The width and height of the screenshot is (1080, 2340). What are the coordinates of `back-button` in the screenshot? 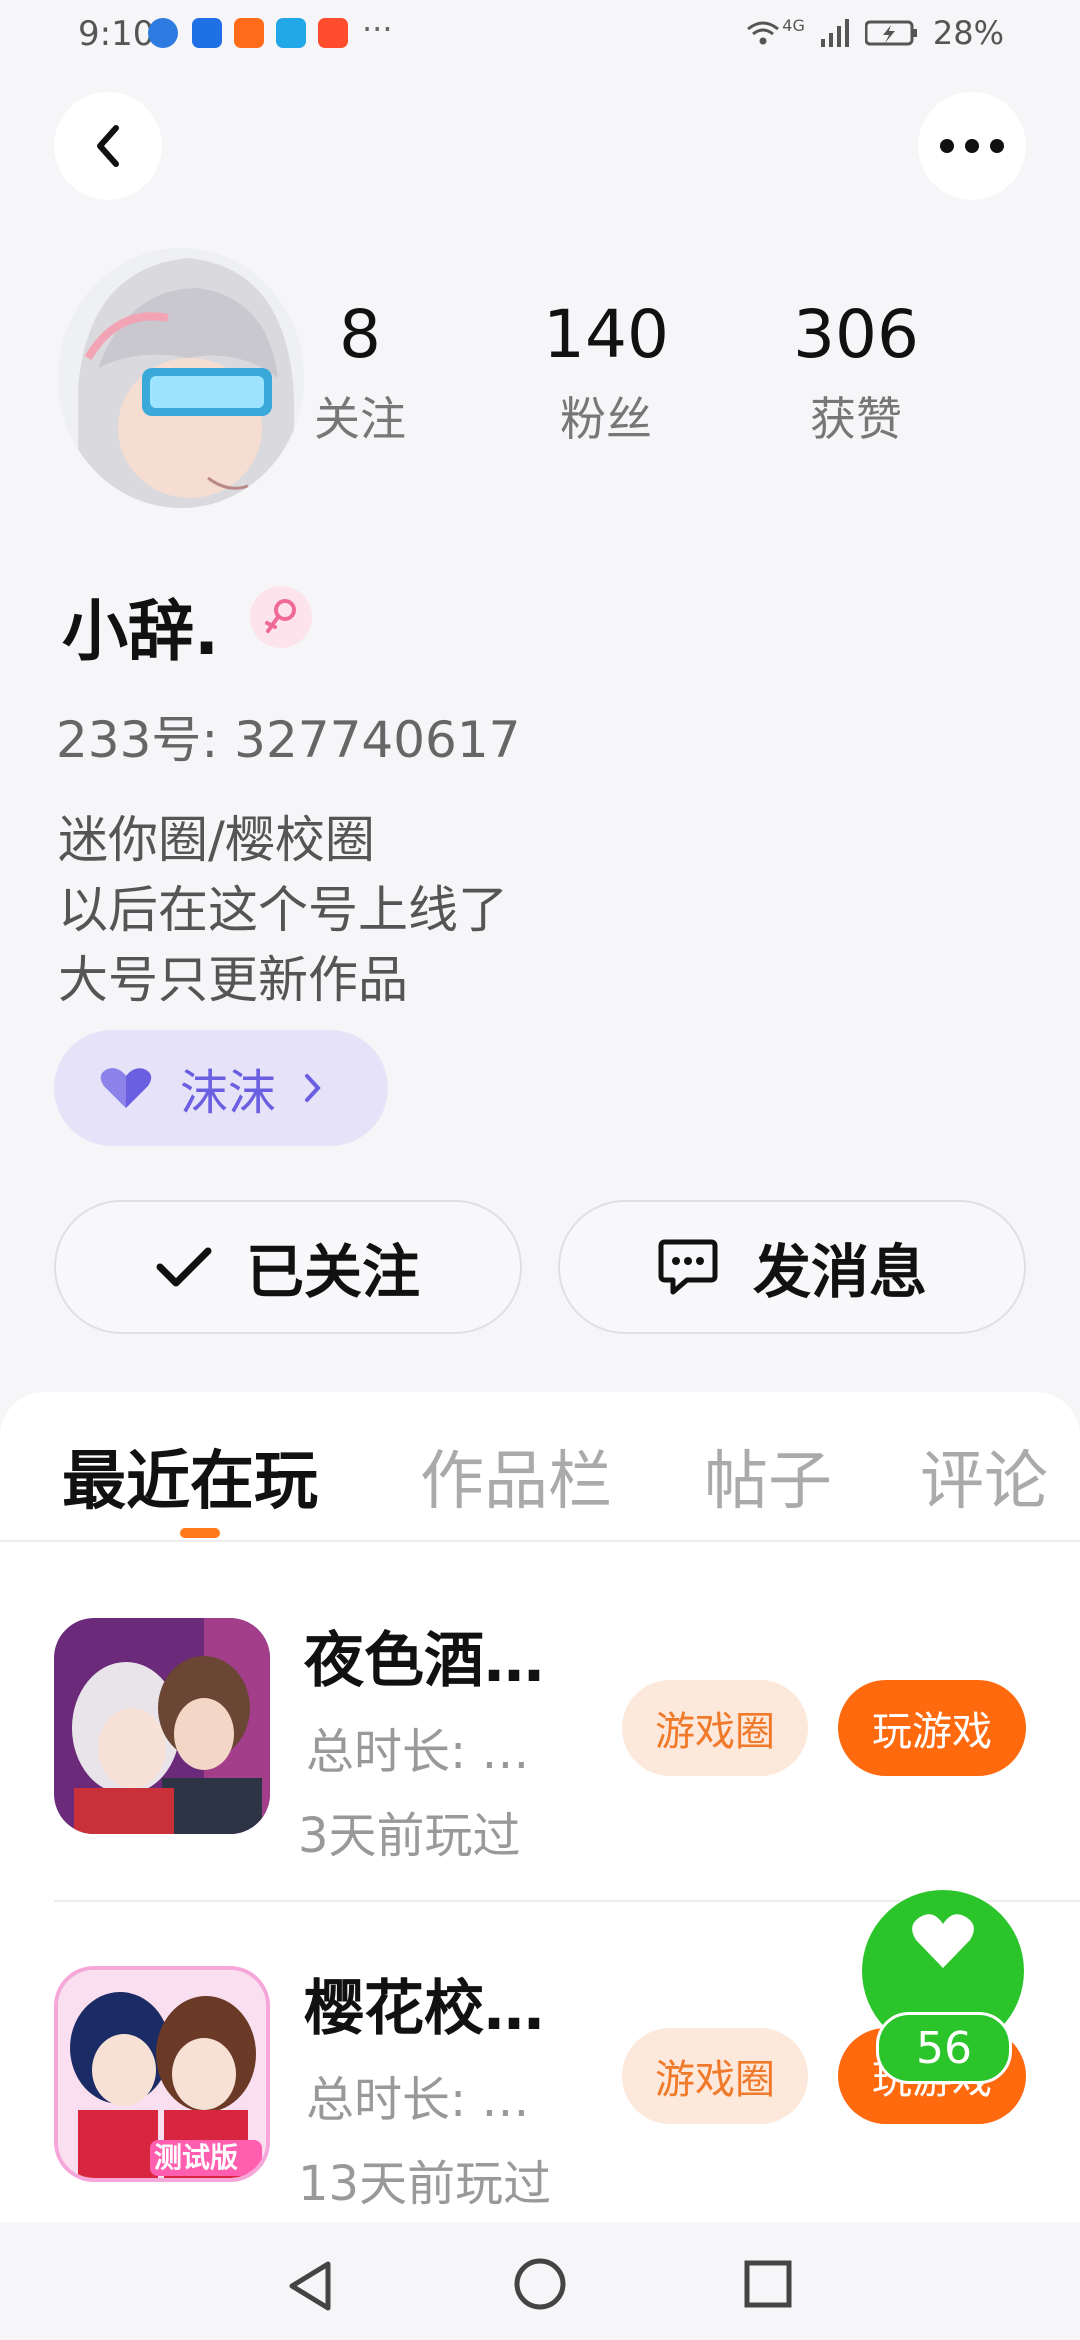 It's located at (108, 146).